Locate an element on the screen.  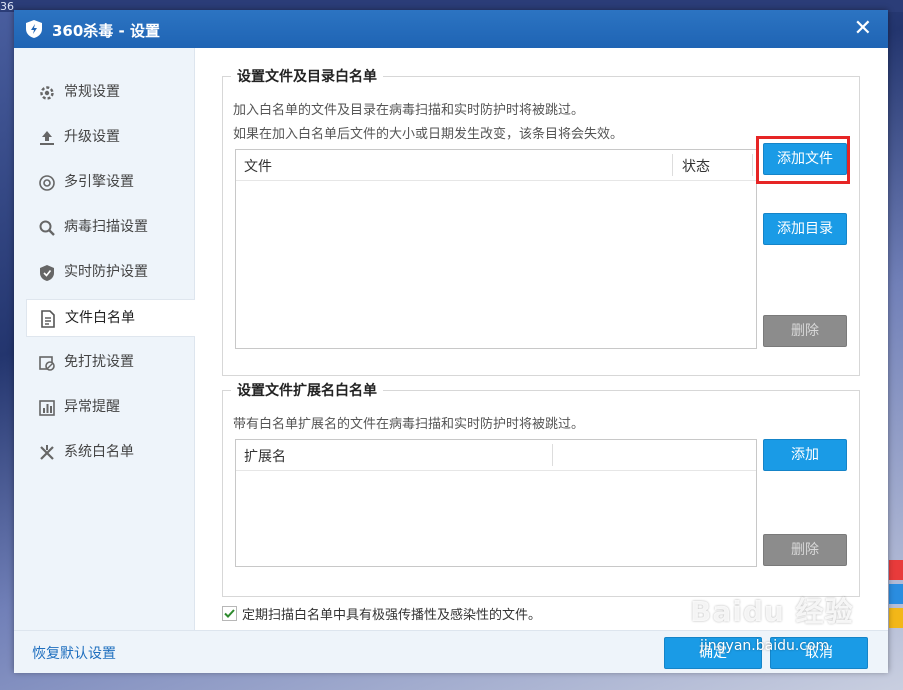
sidebar-item-label: 文件白名单 is located at coordinates (100, 318).